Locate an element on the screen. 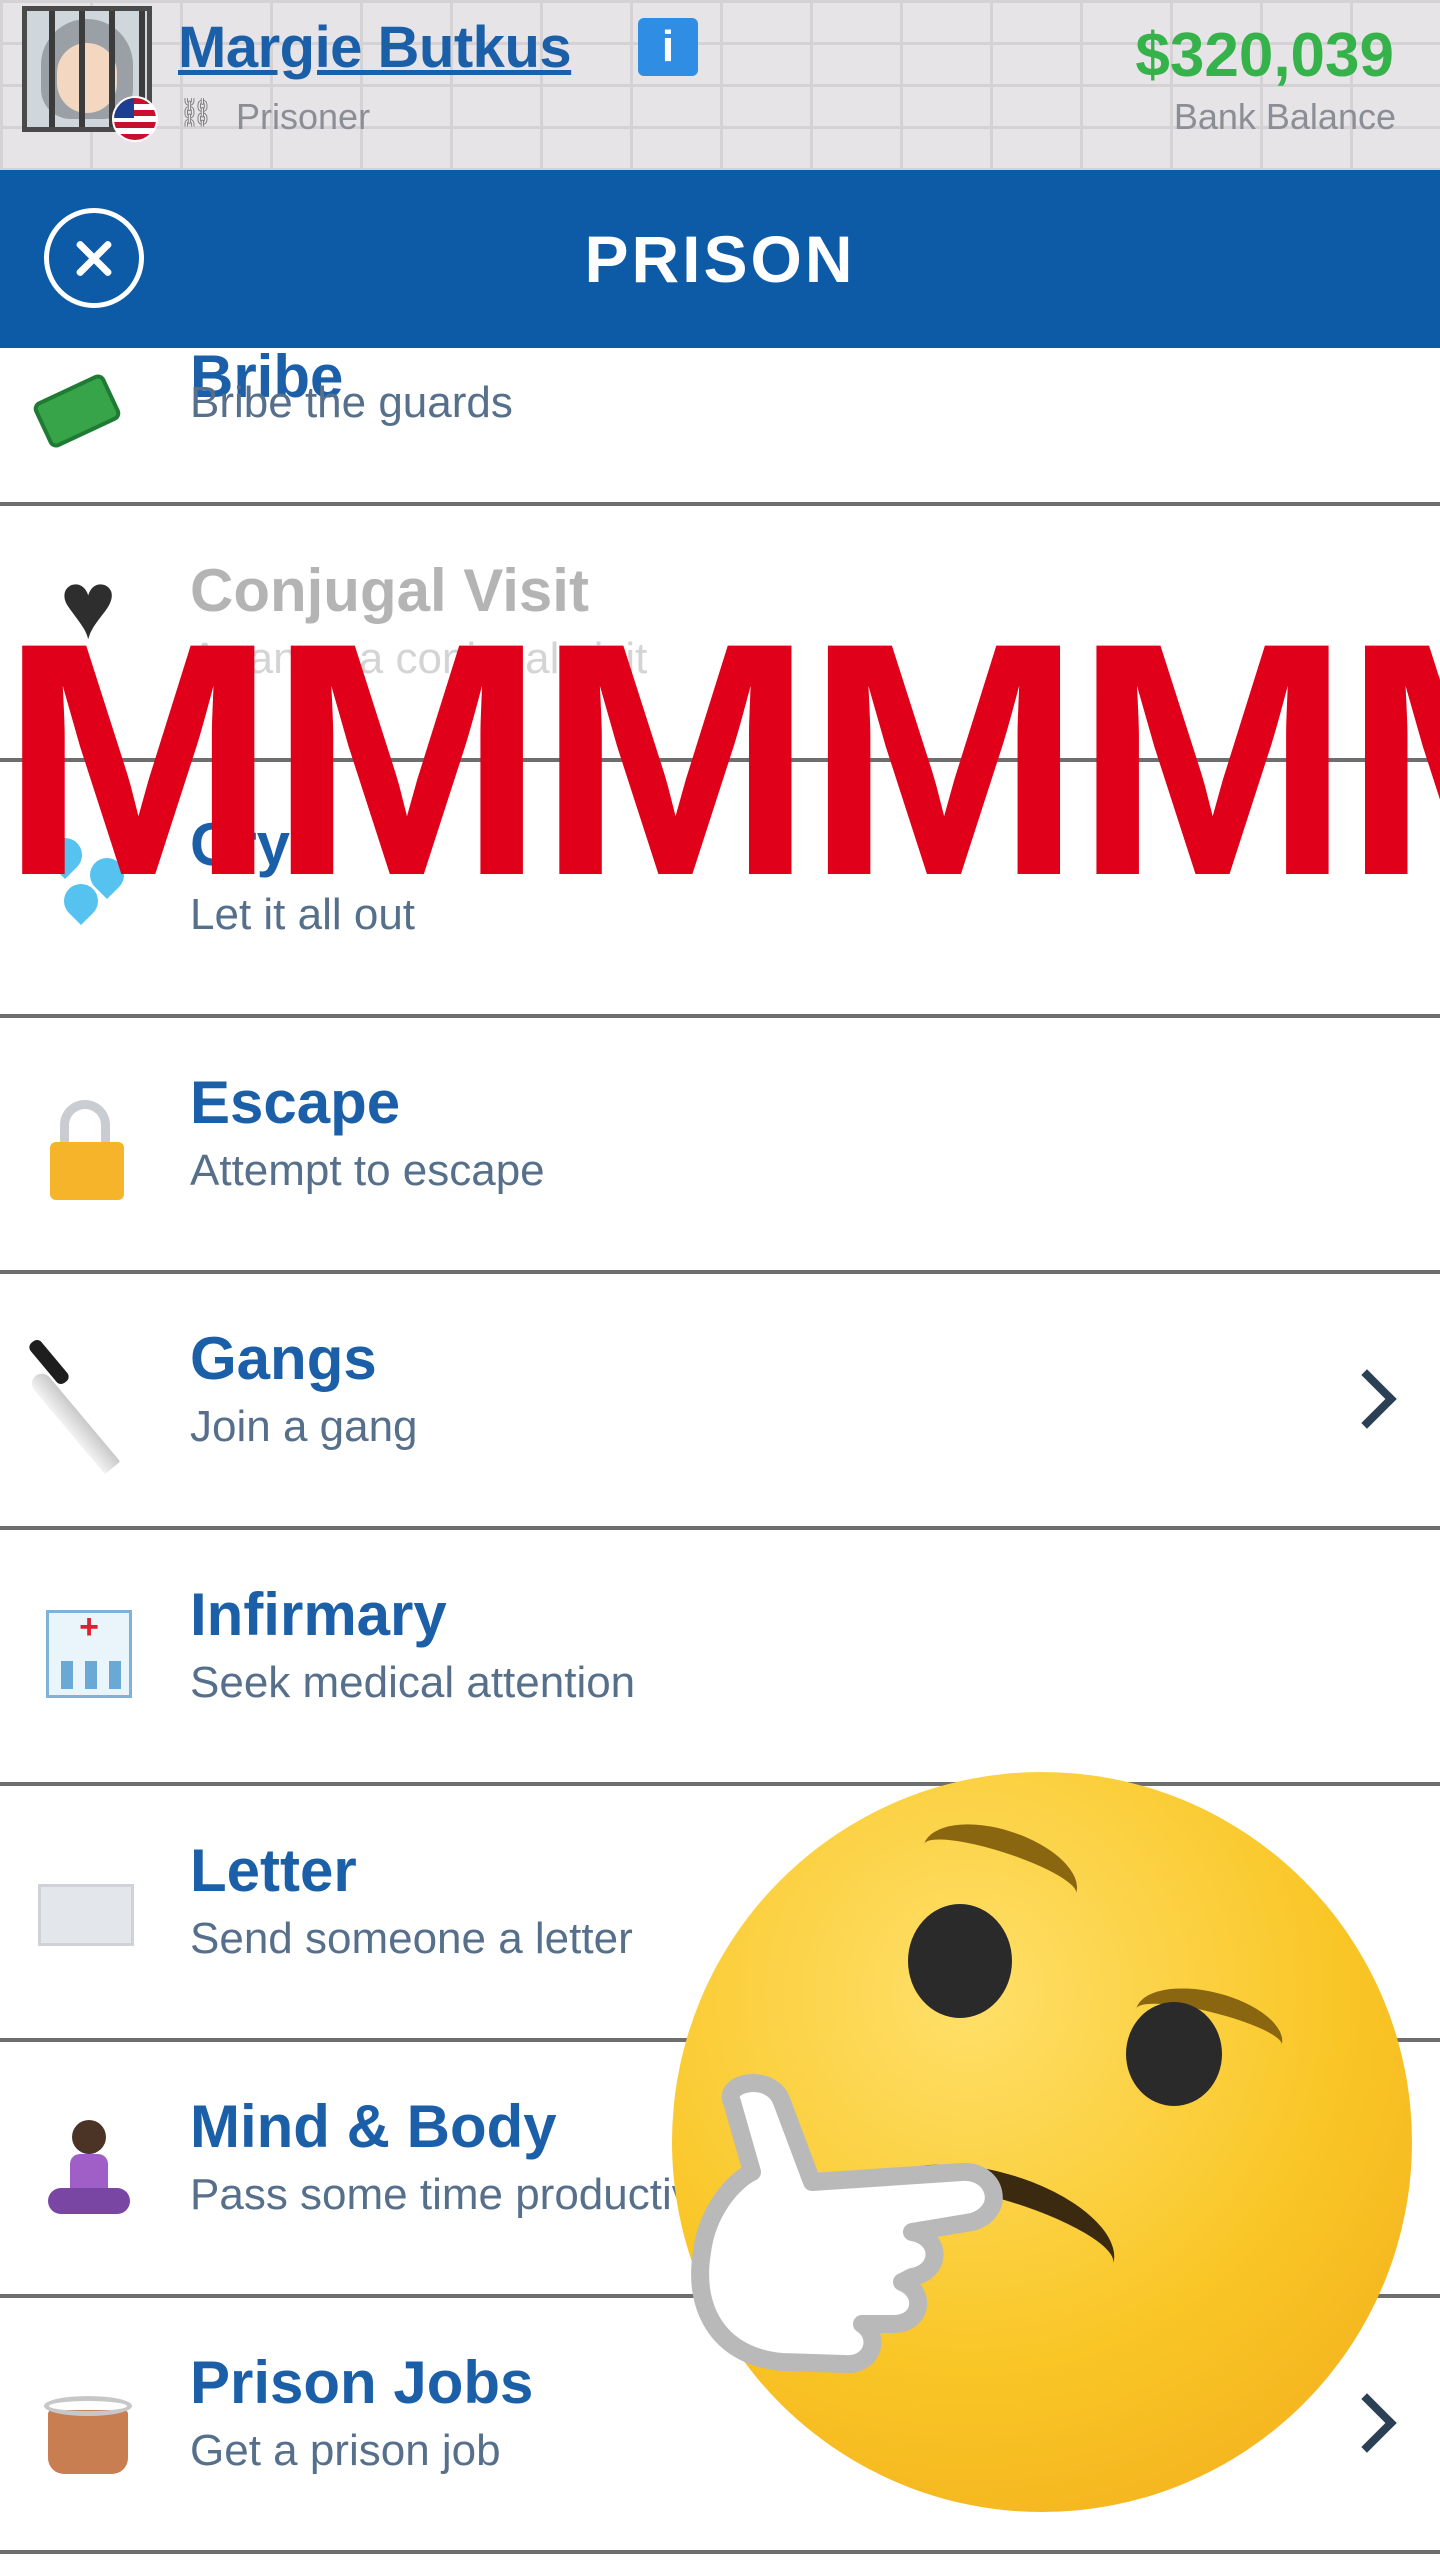  list-item-subtitle: Seek medical attention is located at coordinates (413, 1682).